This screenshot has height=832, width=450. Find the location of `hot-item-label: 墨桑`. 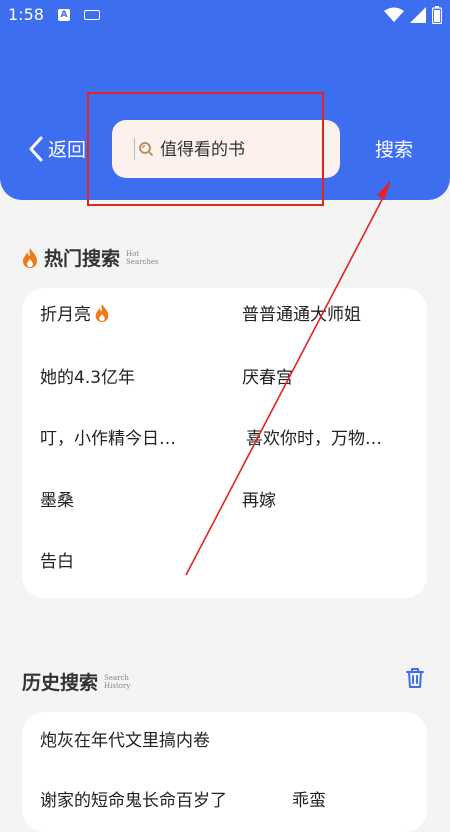

hot-item-label: 墨桑 is located at coordinates (57, 501).